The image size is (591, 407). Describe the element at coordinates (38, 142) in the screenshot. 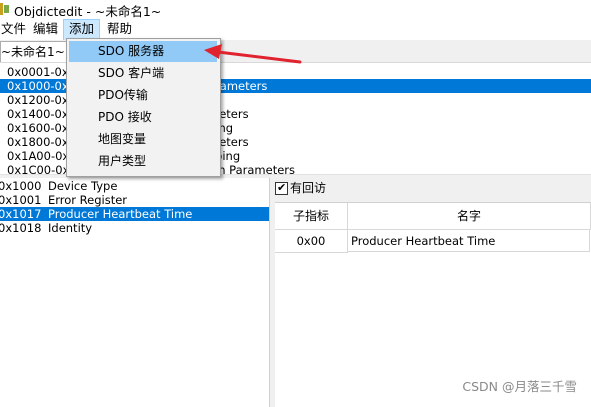

I see `category-index: 0x1800-0x` at that location.